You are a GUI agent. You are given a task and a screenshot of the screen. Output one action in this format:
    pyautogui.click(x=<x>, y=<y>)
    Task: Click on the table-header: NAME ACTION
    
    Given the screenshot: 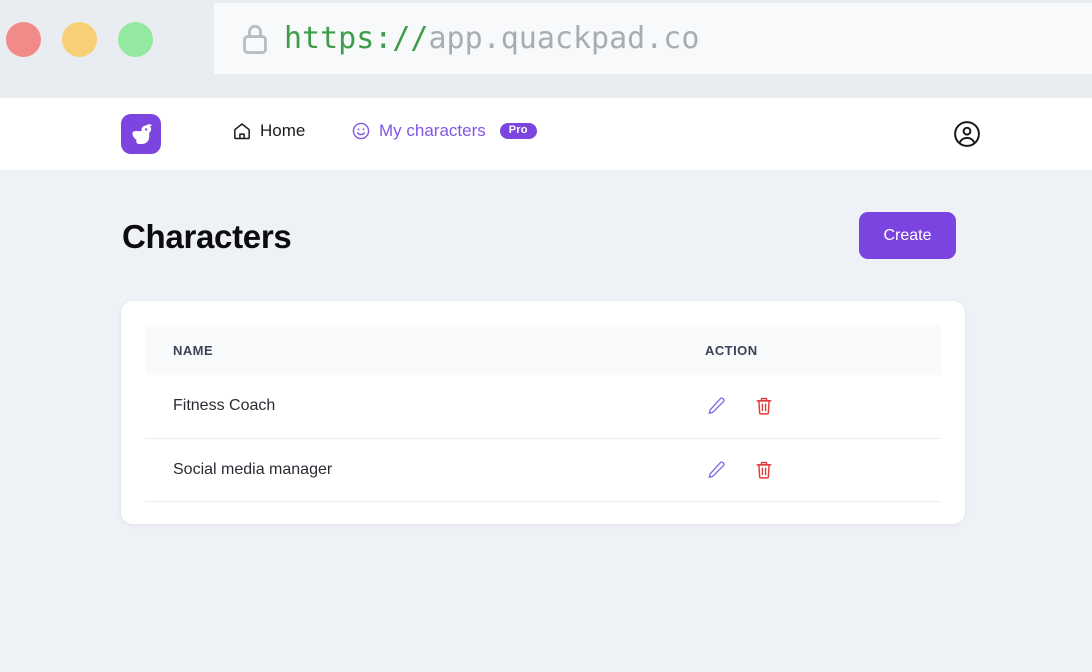 What is the action you would take?
    pyautogui.click(x=543, y=350)
    